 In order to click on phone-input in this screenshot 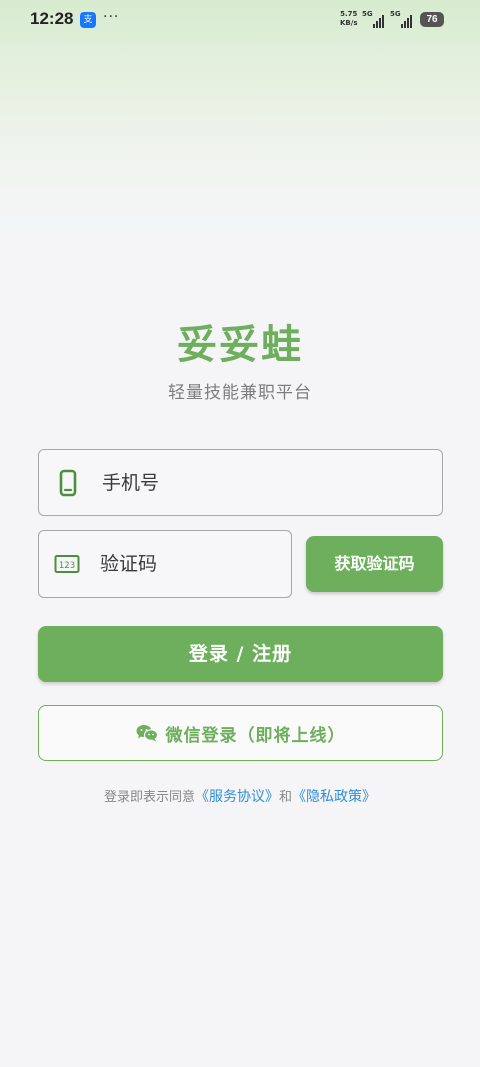, I will do `click(271, 482)`.